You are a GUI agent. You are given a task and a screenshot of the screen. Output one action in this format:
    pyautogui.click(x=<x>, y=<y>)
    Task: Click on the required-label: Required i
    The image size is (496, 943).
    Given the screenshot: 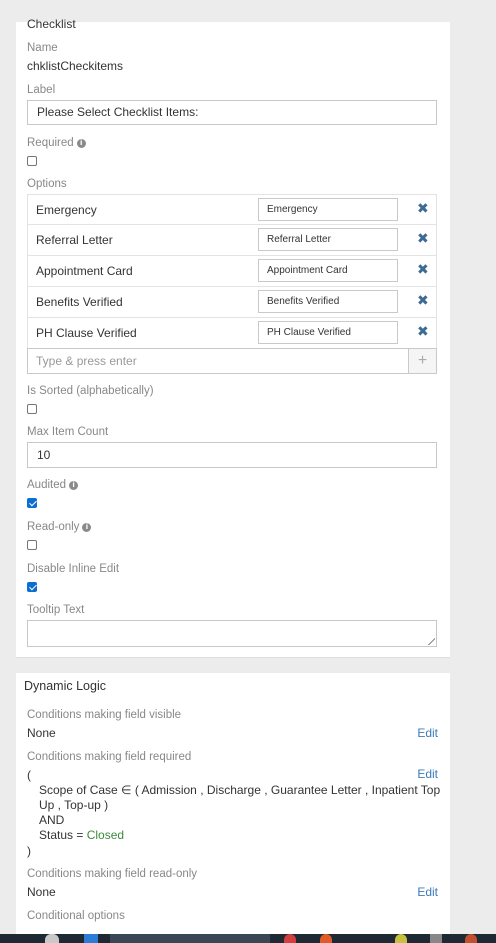 What is the action you would take?
    pyautogui.click(x=56, y=143)
    